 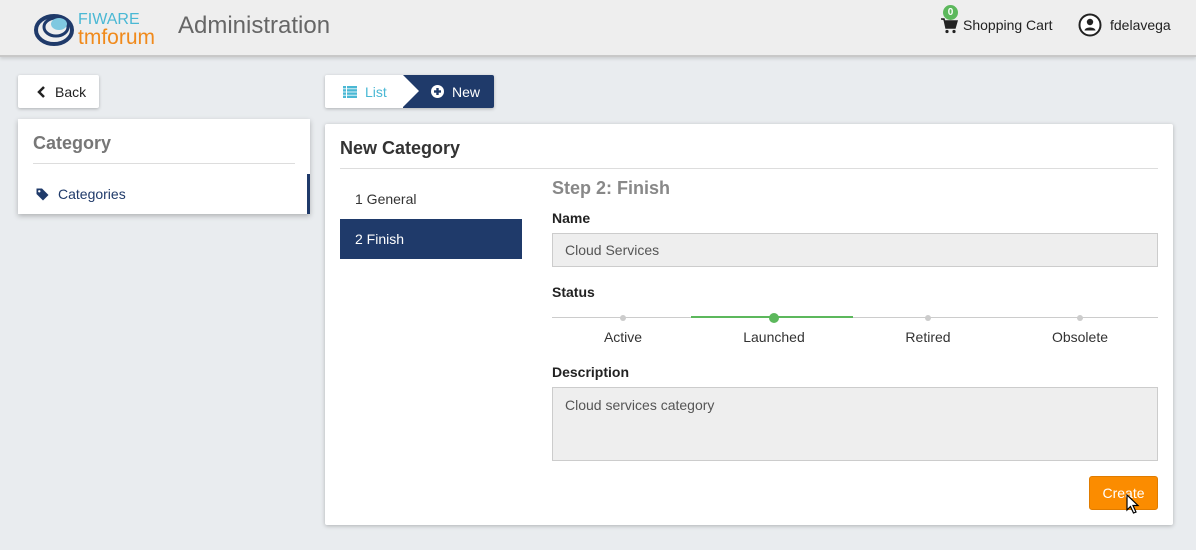 I want to click on sidebar-item-label: Categories, so click(x=92, y=194).